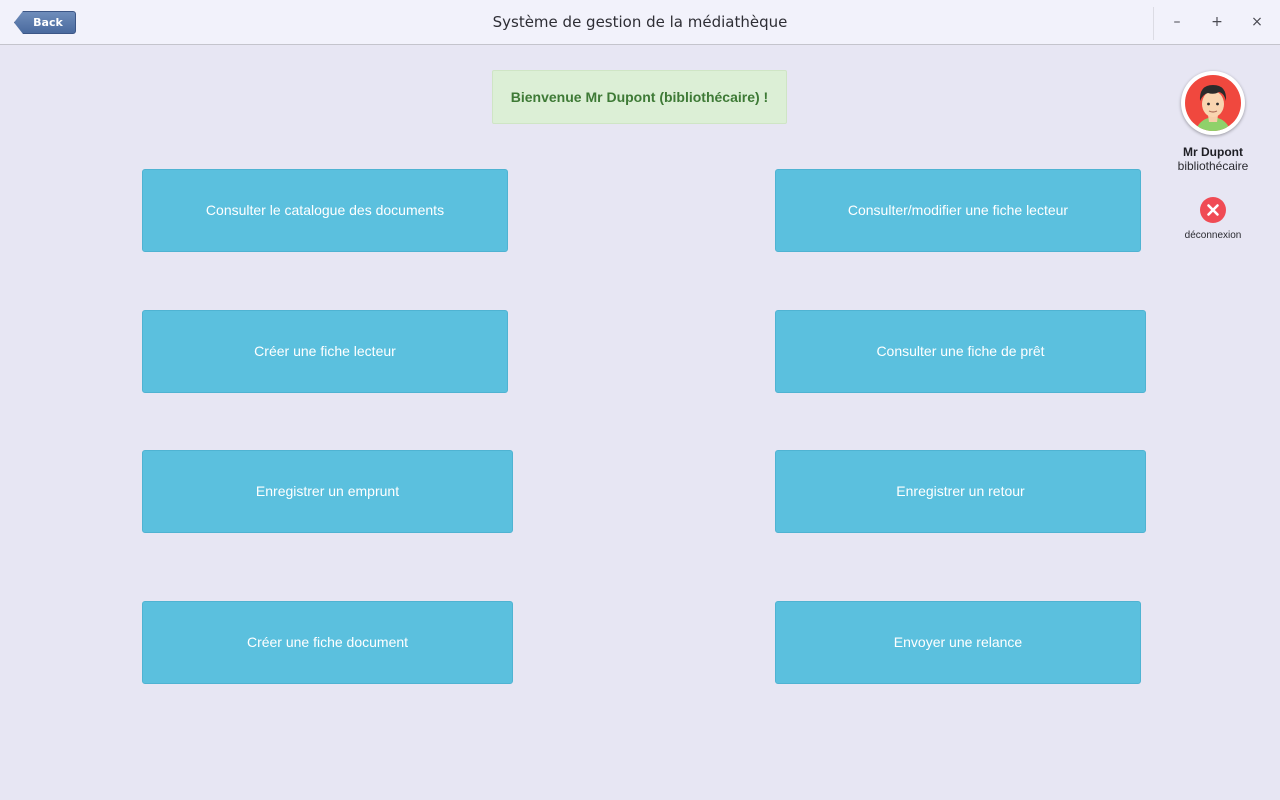  What do you see at coordinates (327, 642) in the screenshot?
I see `create-document-card-button: Créer une fiche document` at bounding box center [327, 642].